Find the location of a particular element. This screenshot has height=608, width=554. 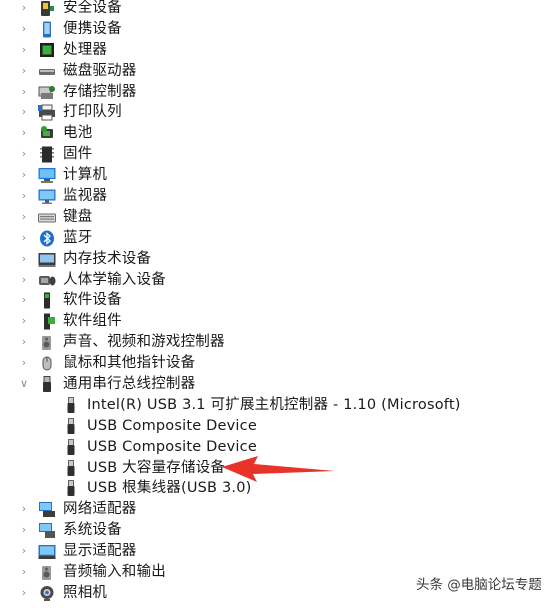

watermark: 头条 @电脑论坛专题 is located at coordinates (479, 583).